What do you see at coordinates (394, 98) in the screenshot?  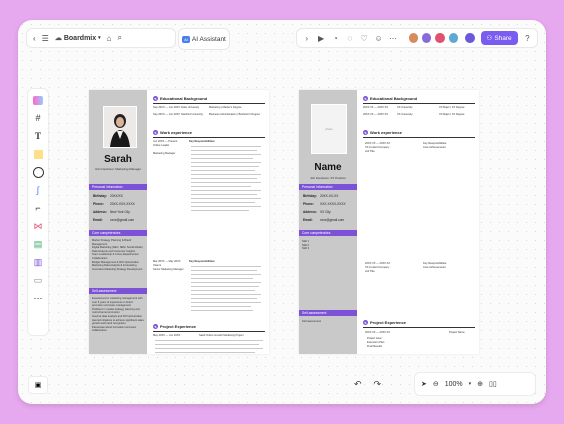 I see `education-heading-text: Educational Background` at bounding box center [394, 98].